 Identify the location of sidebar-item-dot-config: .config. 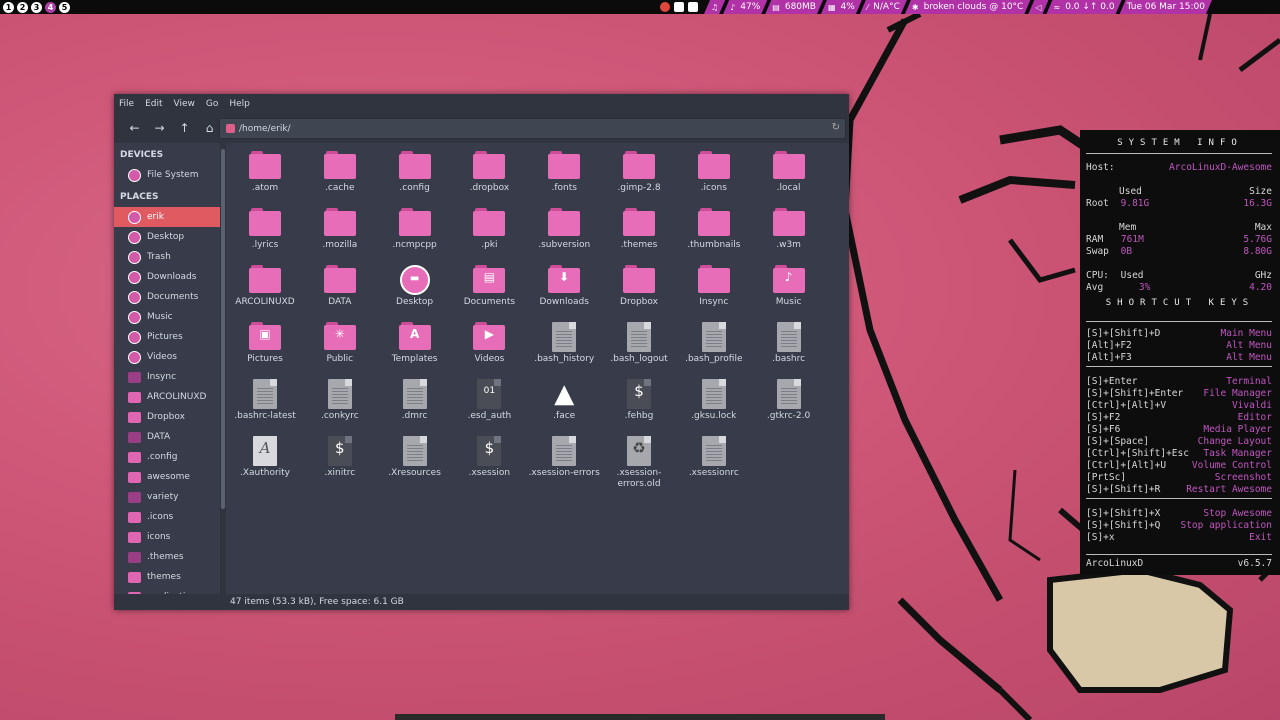
(167, 457).